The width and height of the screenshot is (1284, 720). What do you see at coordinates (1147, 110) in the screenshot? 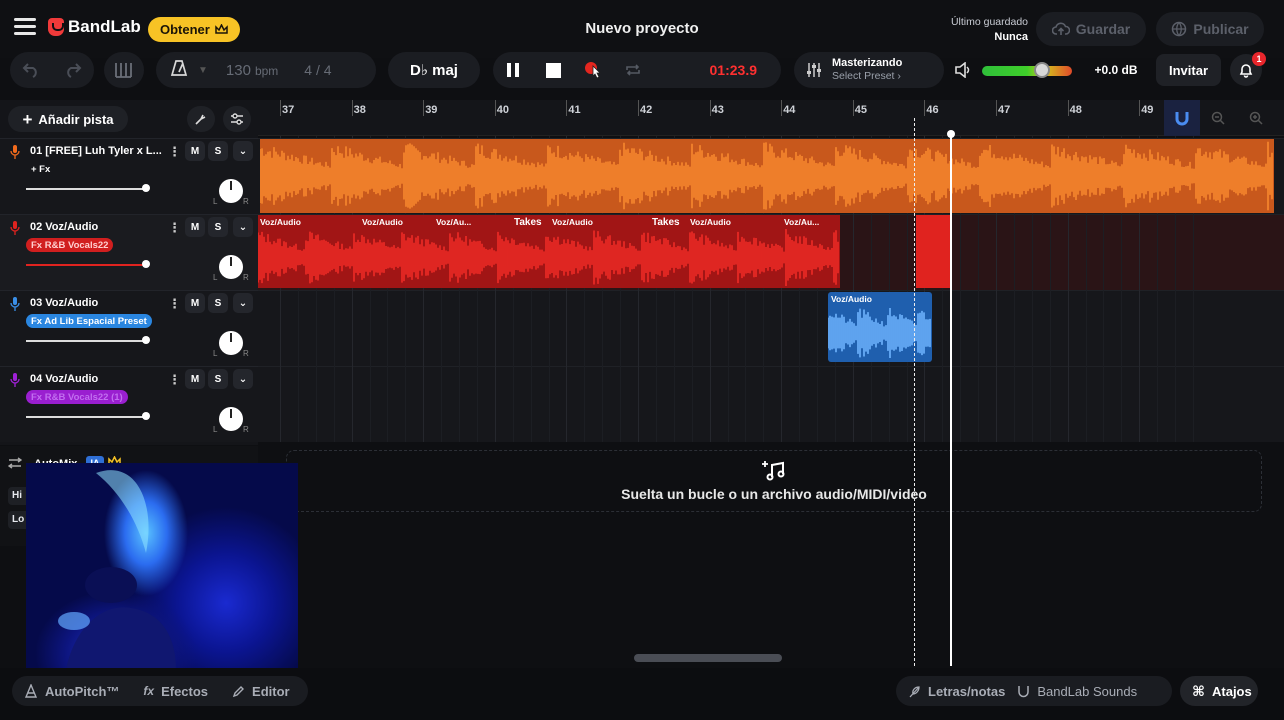
I see `ruler-bar-number: 49` at bounding box center [1147, 110].